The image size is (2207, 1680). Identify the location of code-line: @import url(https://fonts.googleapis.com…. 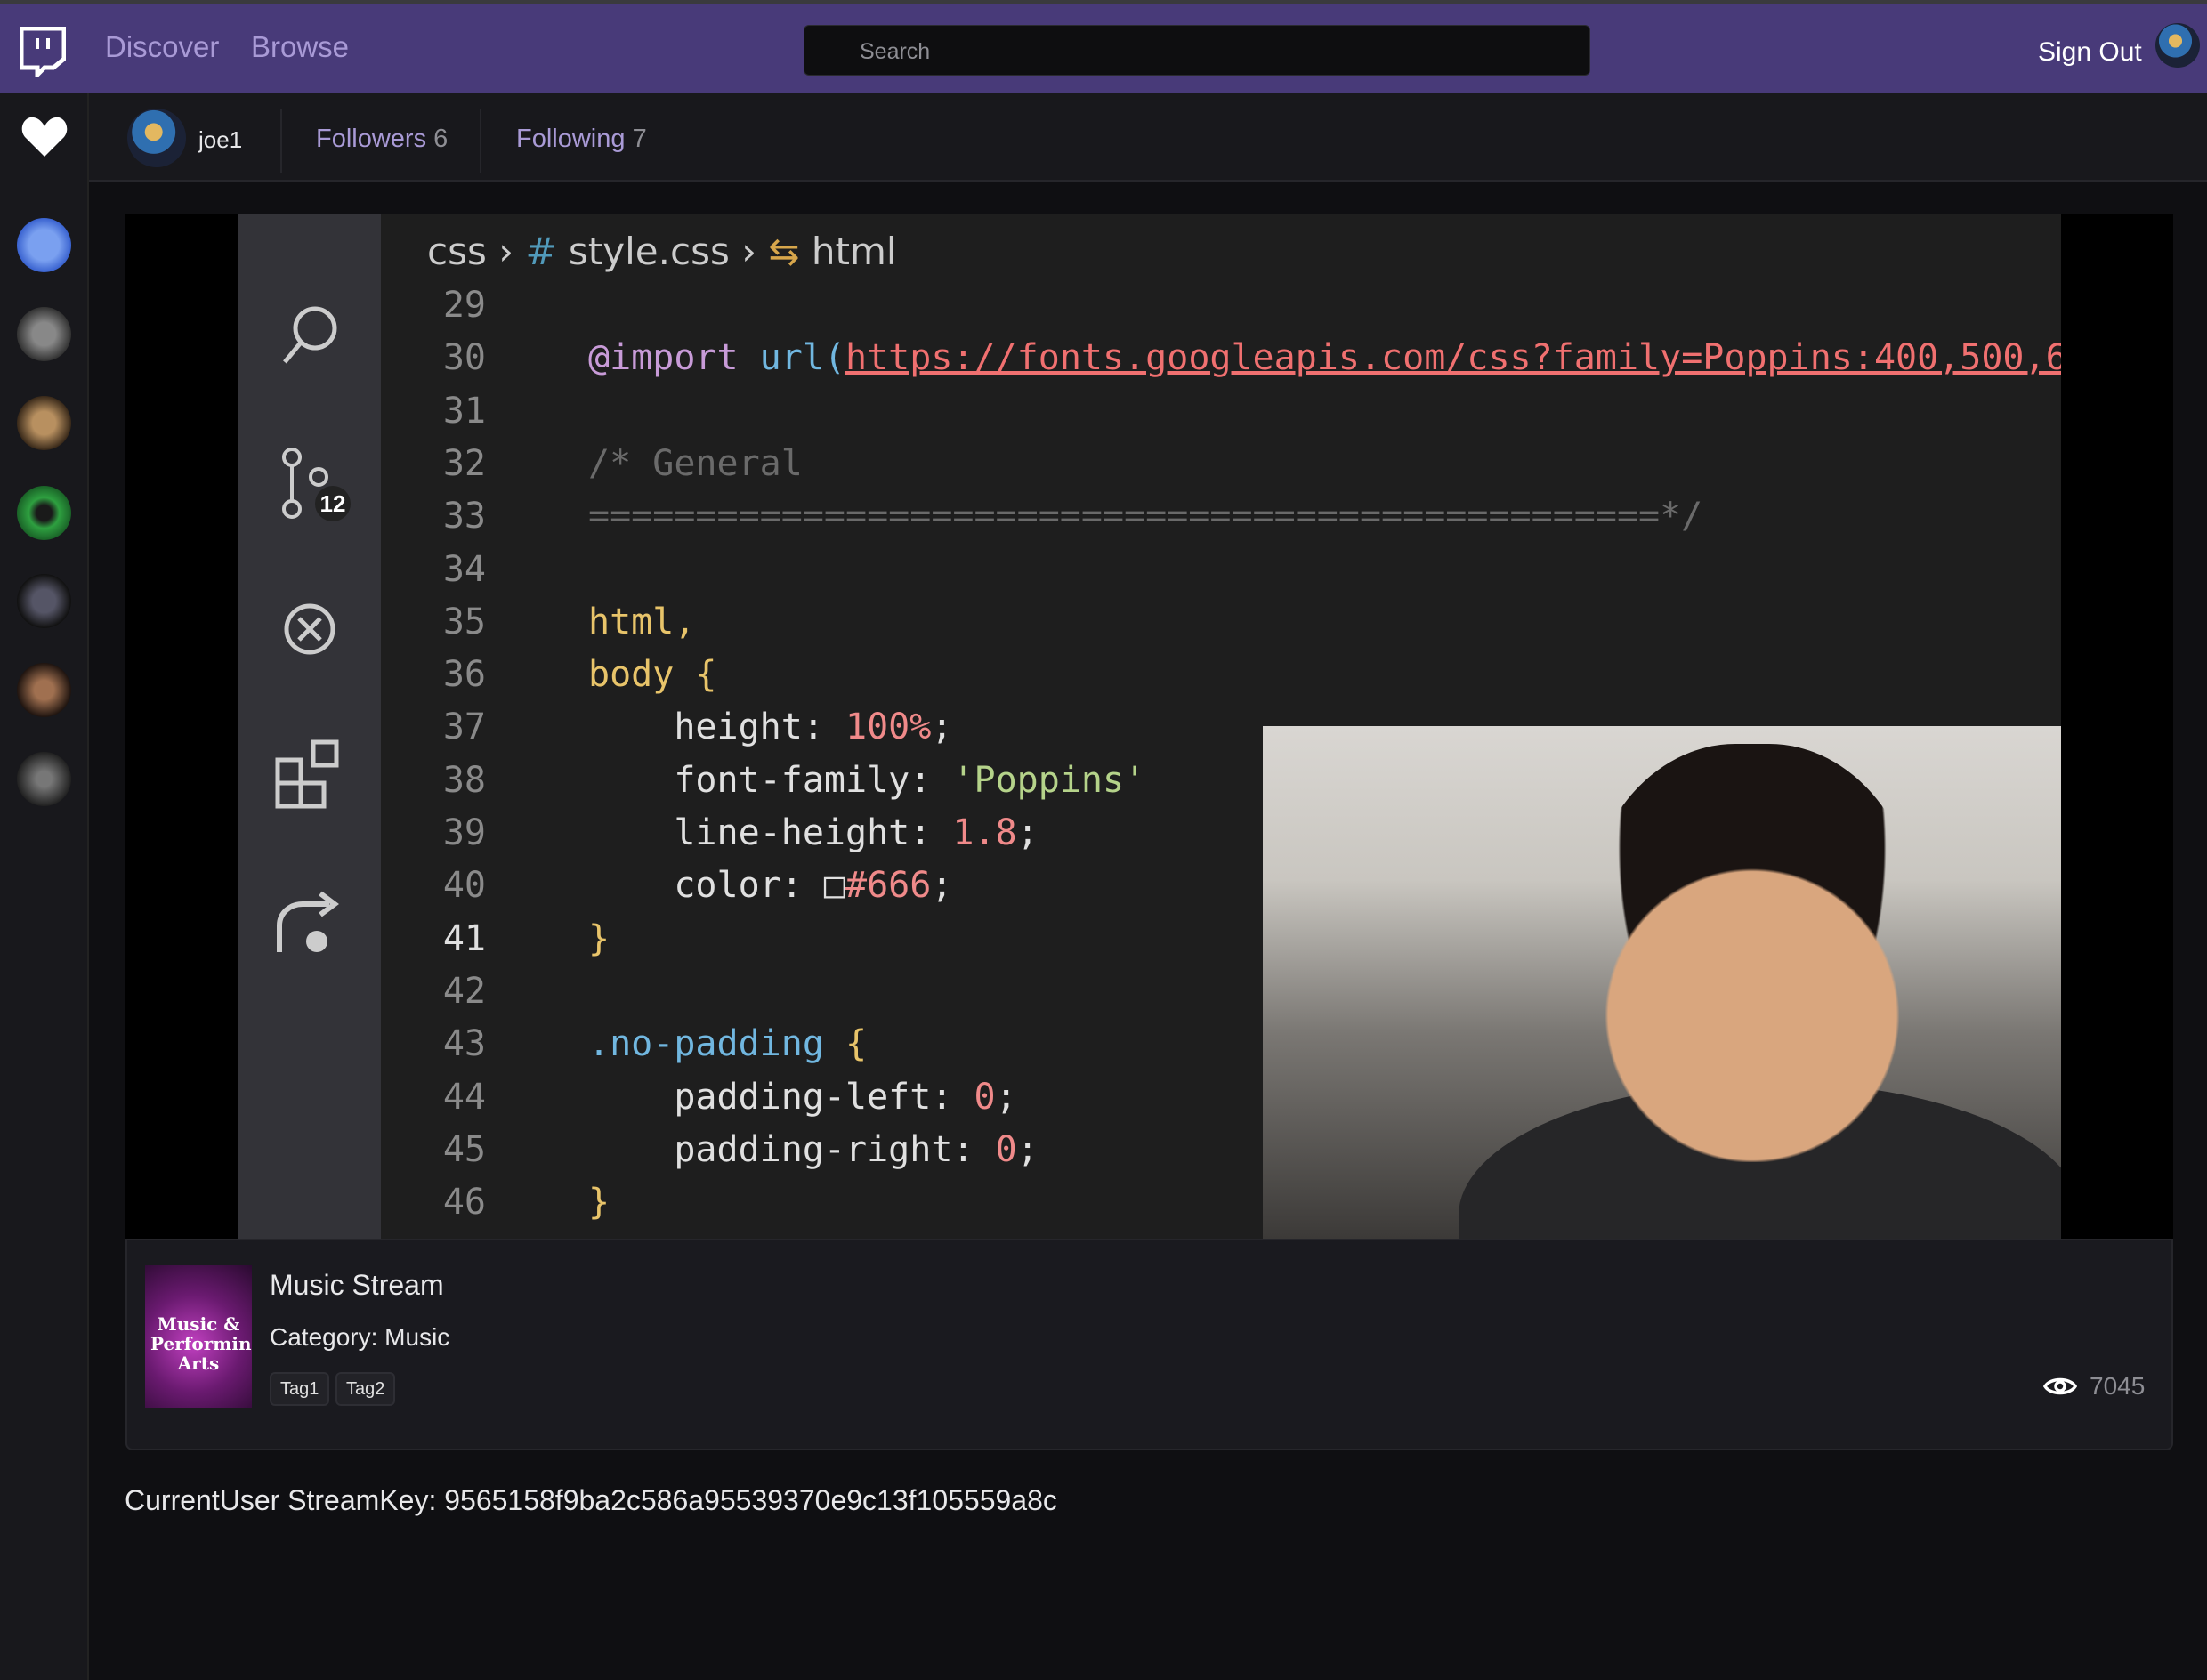
(1324, 357).